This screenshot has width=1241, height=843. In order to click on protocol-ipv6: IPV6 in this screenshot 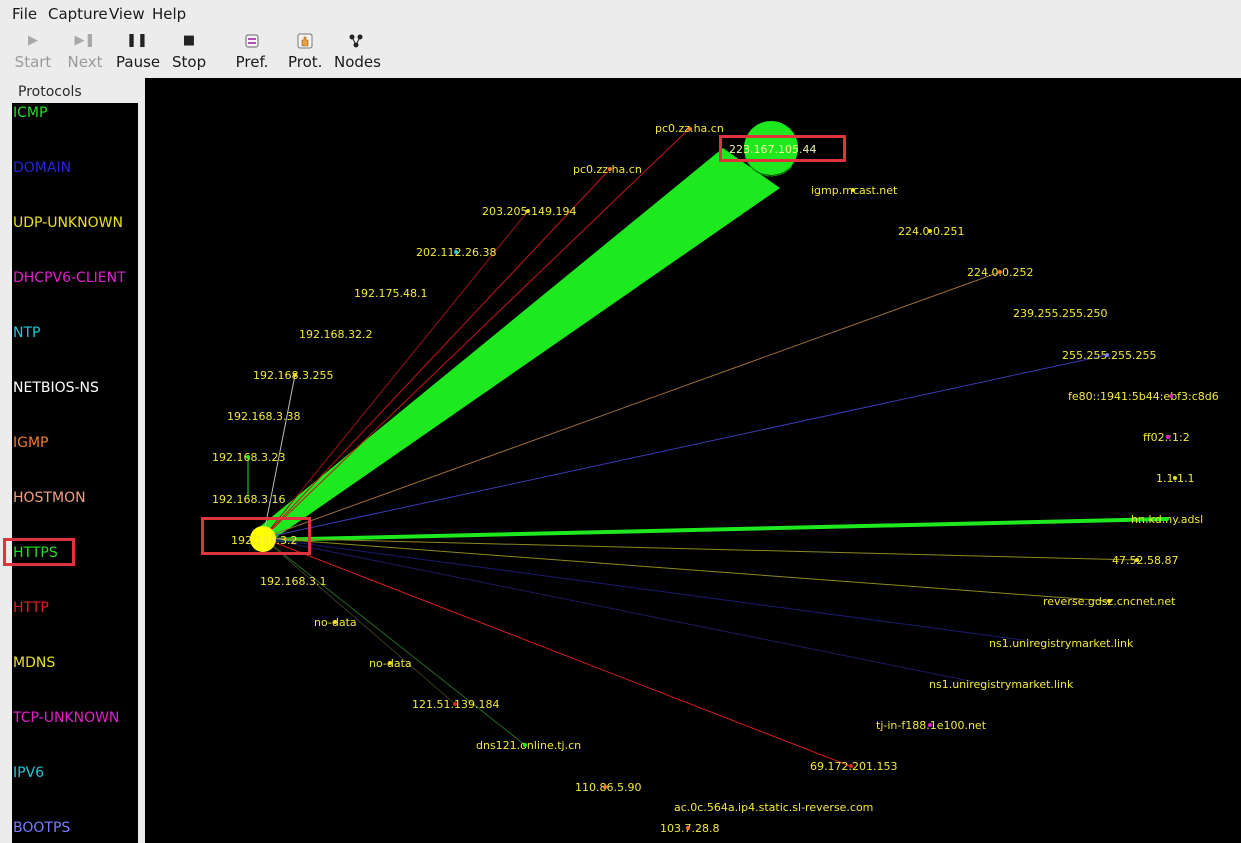, I will do `click(28, 773)`.